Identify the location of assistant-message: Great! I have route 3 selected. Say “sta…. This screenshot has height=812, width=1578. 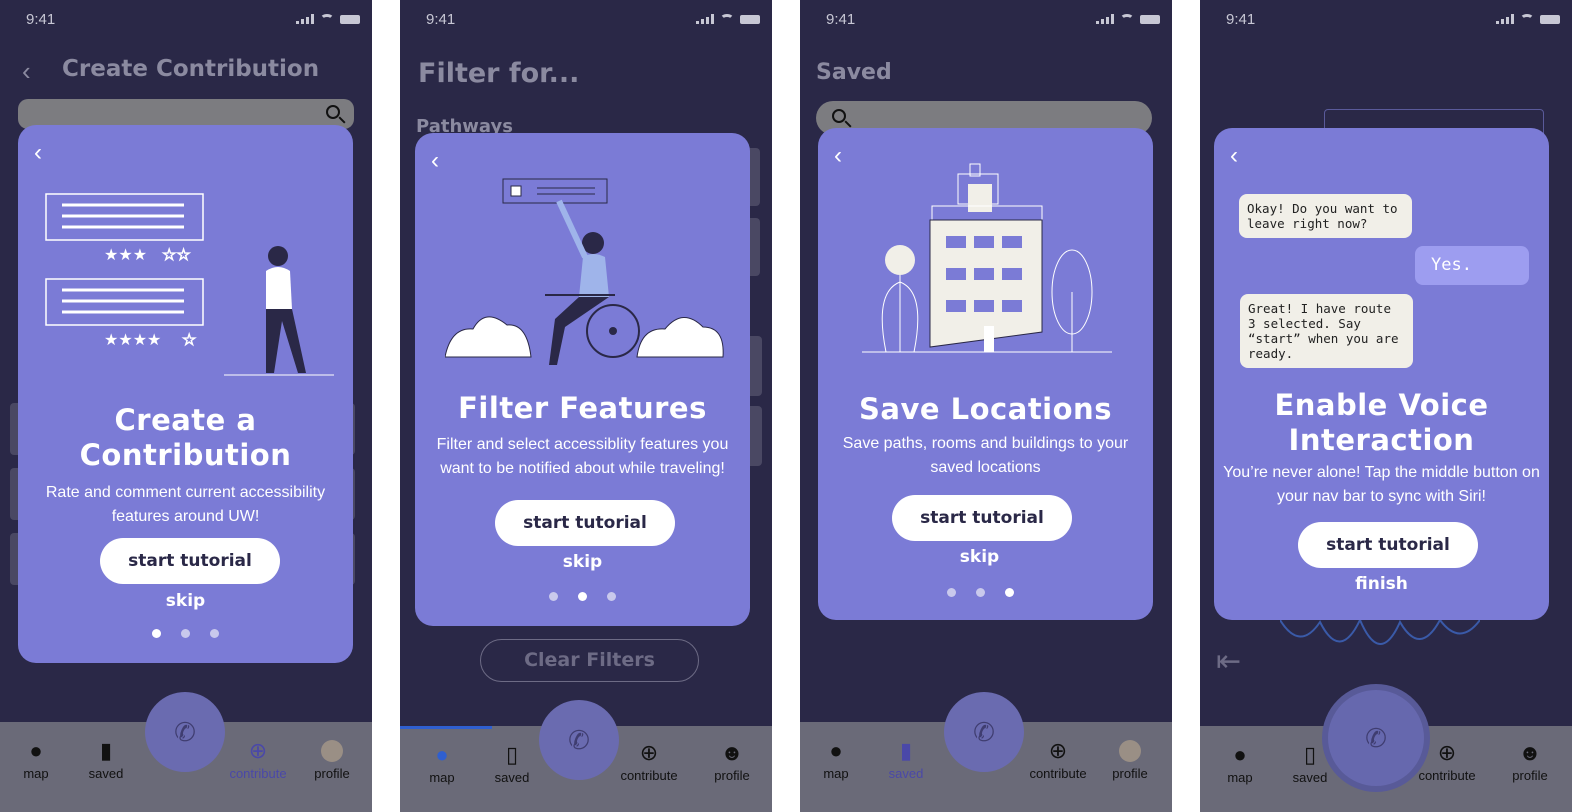
(1326, 331).